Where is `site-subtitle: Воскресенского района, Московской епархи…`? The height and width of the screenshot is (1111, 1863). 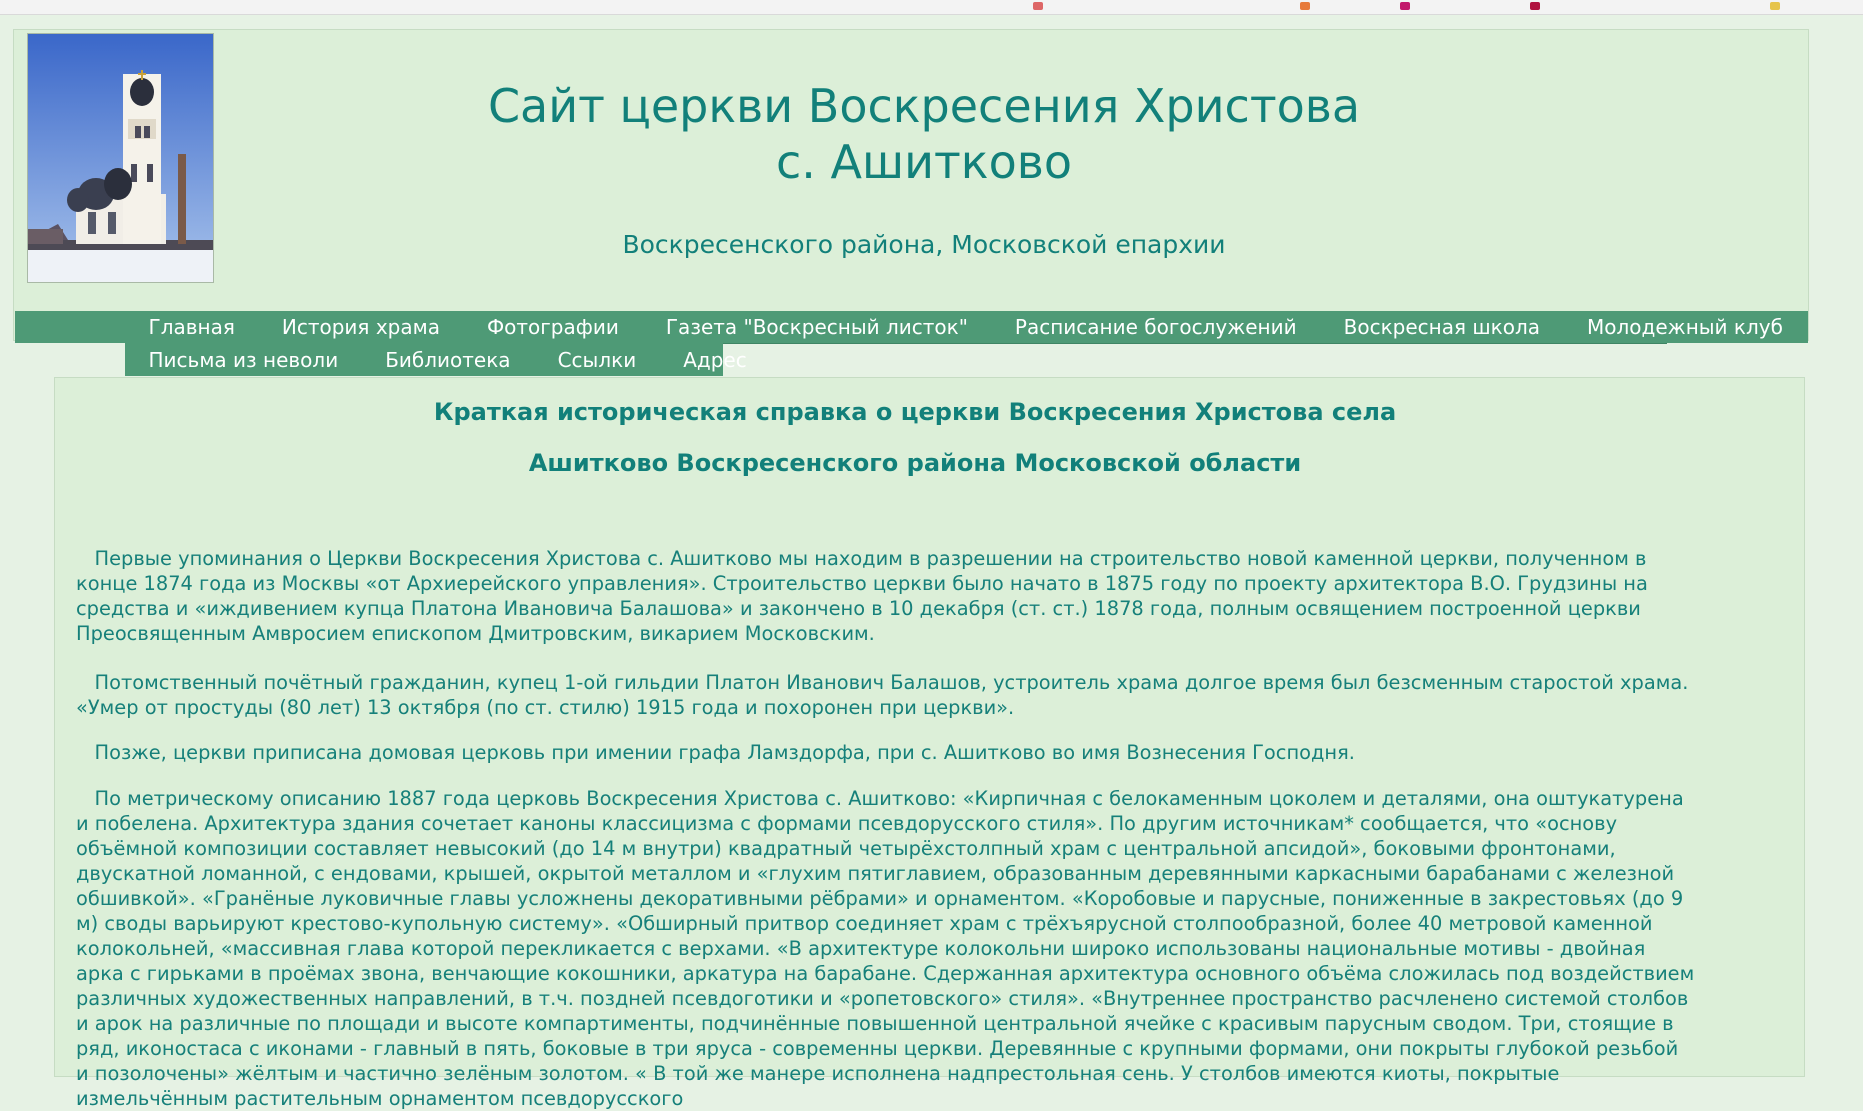 site-subtitle: Воскресенского района, Московской епархи… is located at coordinates (924, 244).